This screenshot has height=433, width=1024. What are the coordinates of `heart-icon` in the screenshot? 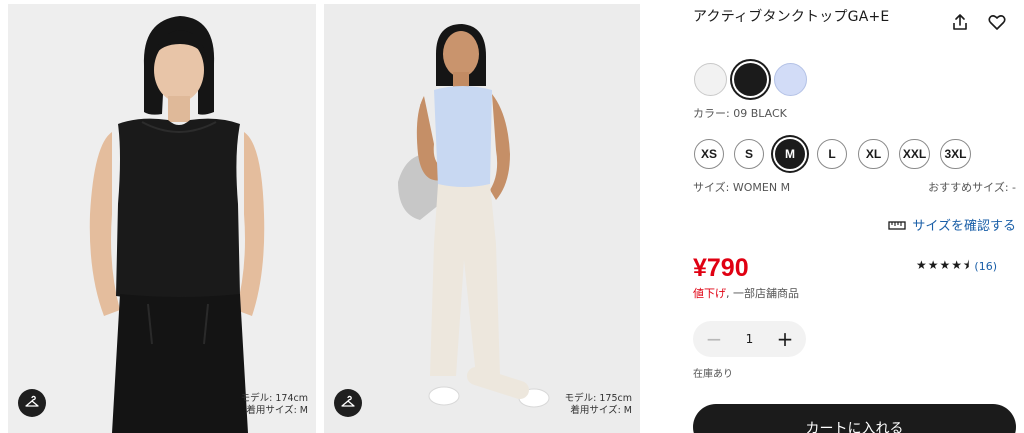 It's located at (997, 22).